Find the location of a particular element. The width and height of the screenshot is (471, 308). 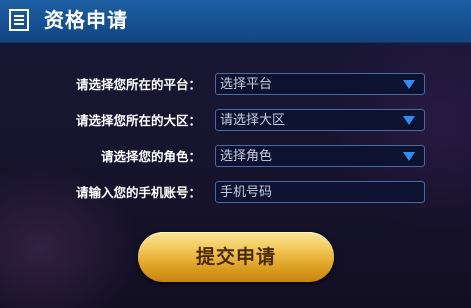

role-row: 请选择您的角色： 选择角色 is located at coordinates (235, 157).